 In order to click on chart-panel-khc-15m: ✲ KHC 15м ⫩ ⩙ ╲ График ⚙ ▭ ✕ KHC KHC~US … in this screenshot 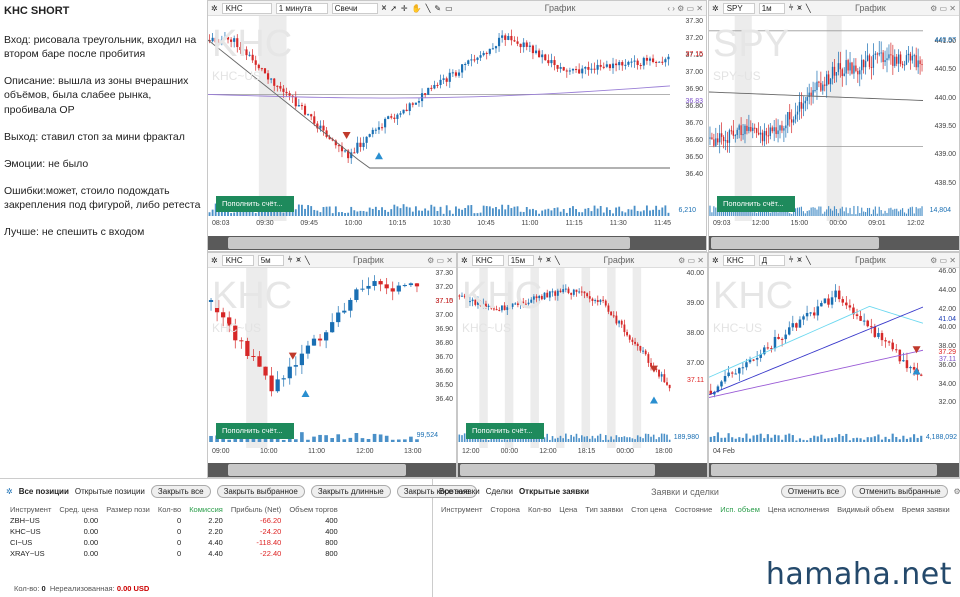, I will do `click(582, 365)`.